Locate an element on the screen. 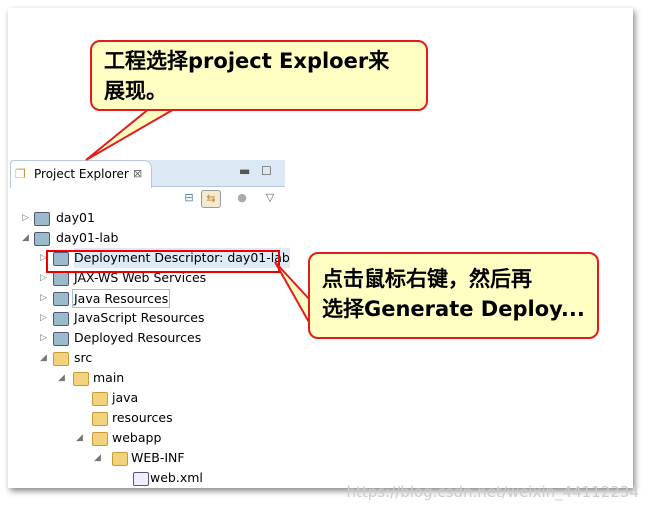 The width and height of the screenshot is (649, 507). callout-top: 工程选择project Exploer来 展现。 is located at coordinates (259, 75).